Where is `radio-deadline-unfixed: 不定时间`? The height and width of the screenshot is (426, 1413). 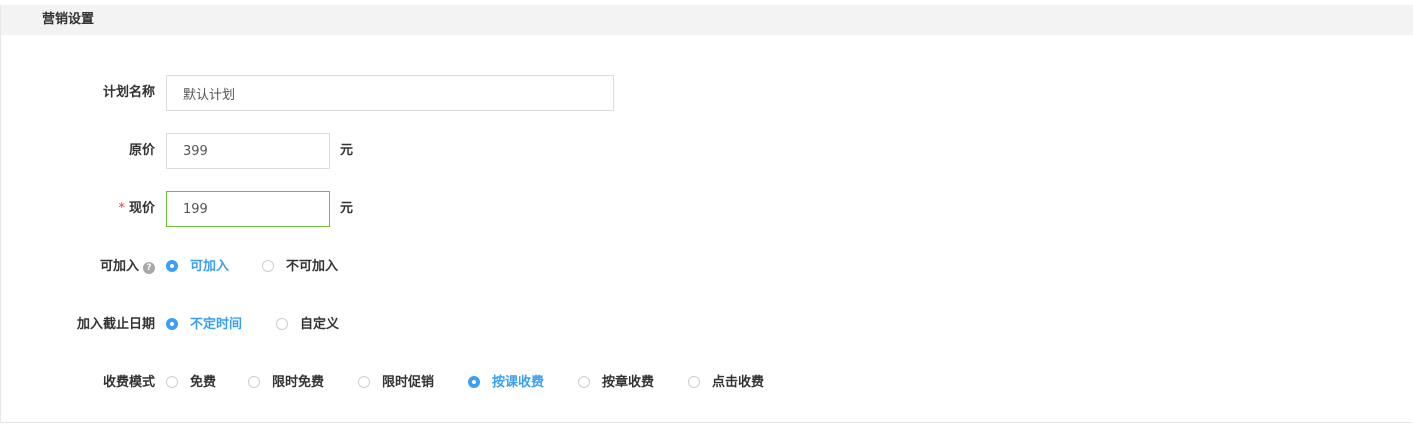 radio-deadline-unfixed: 不定时间 is located at coordinates (204, 325).